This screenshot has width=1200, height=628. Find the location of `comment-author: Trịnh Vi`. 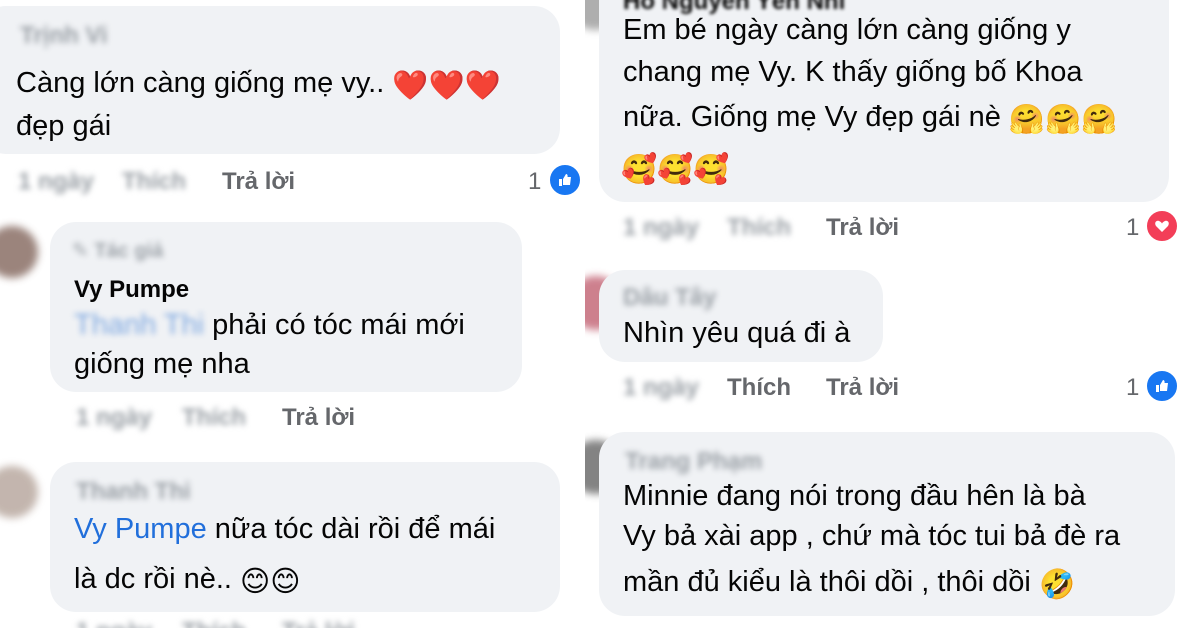

comment-author: Trịnh Vi is located at coordinates (64, 36).